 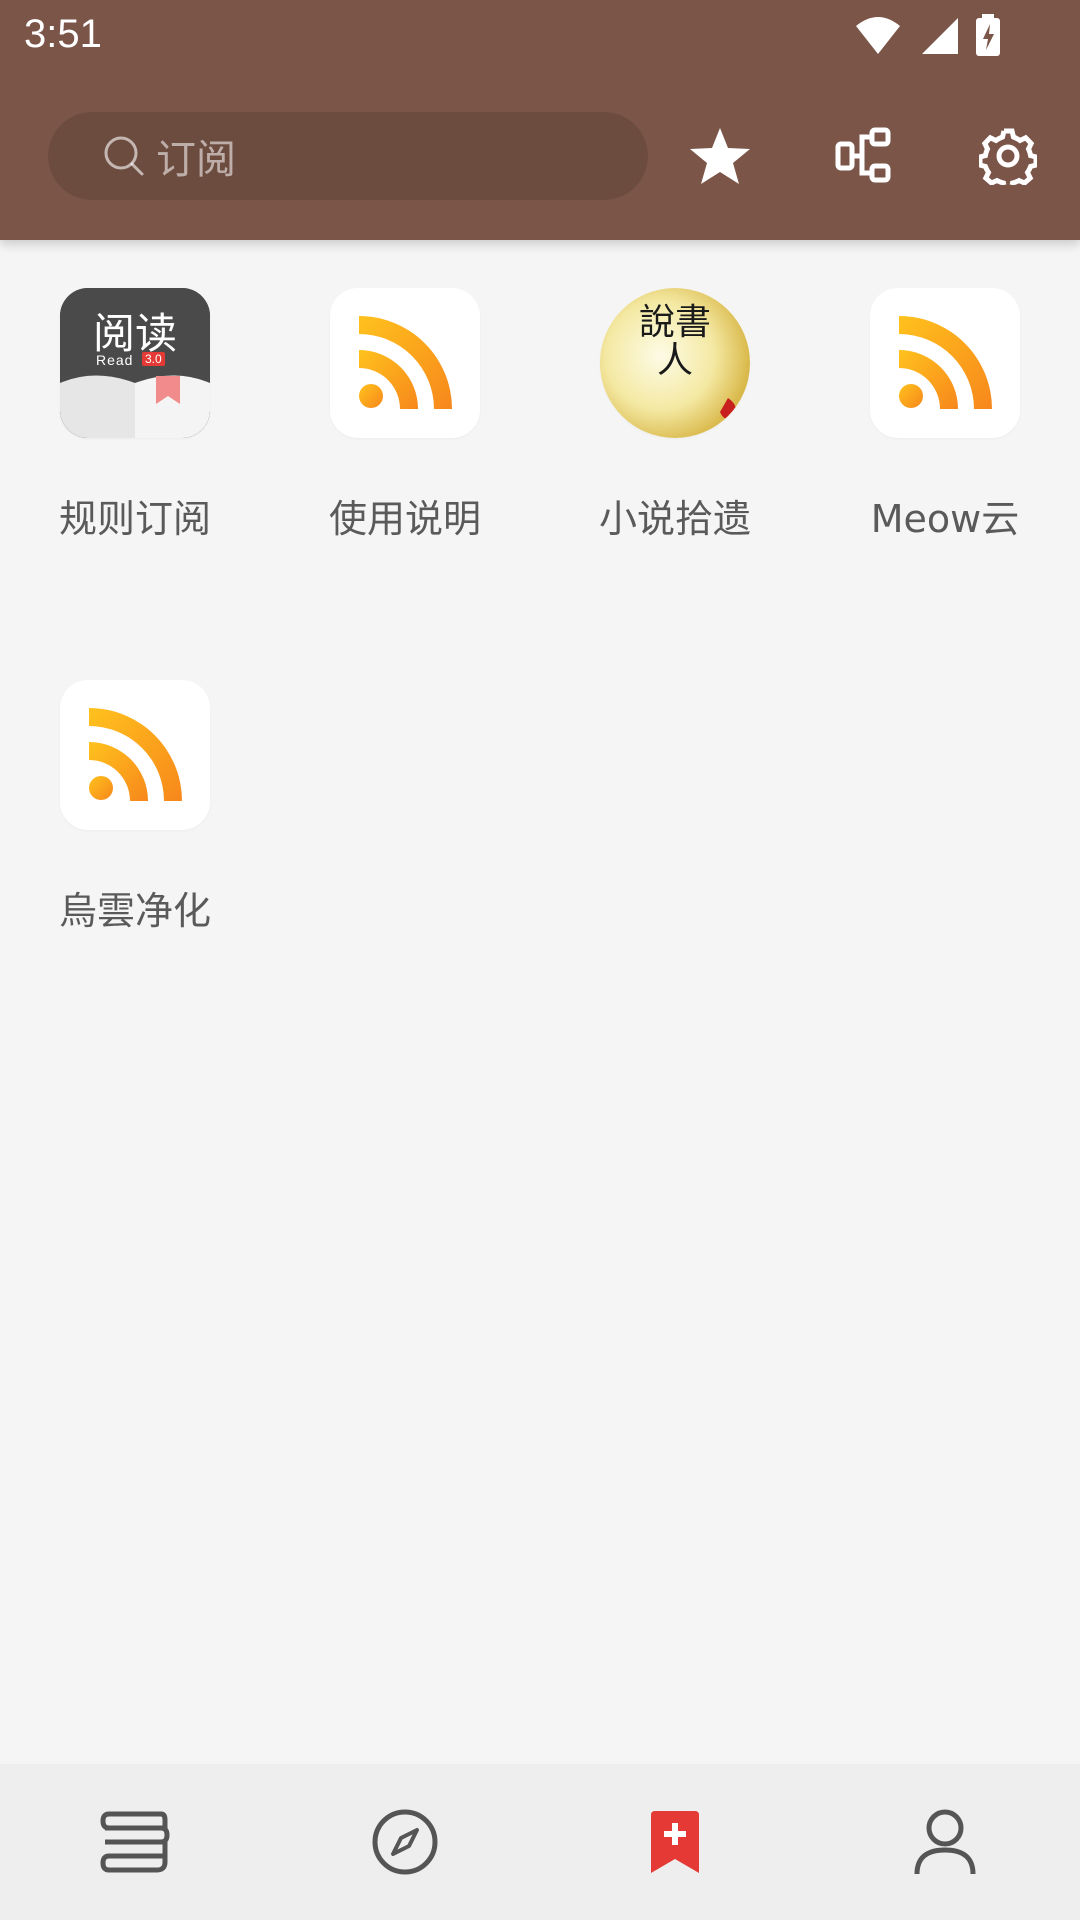 I want to click on top-app-bar: 3:51 订阅, so click(x=540, y=120).